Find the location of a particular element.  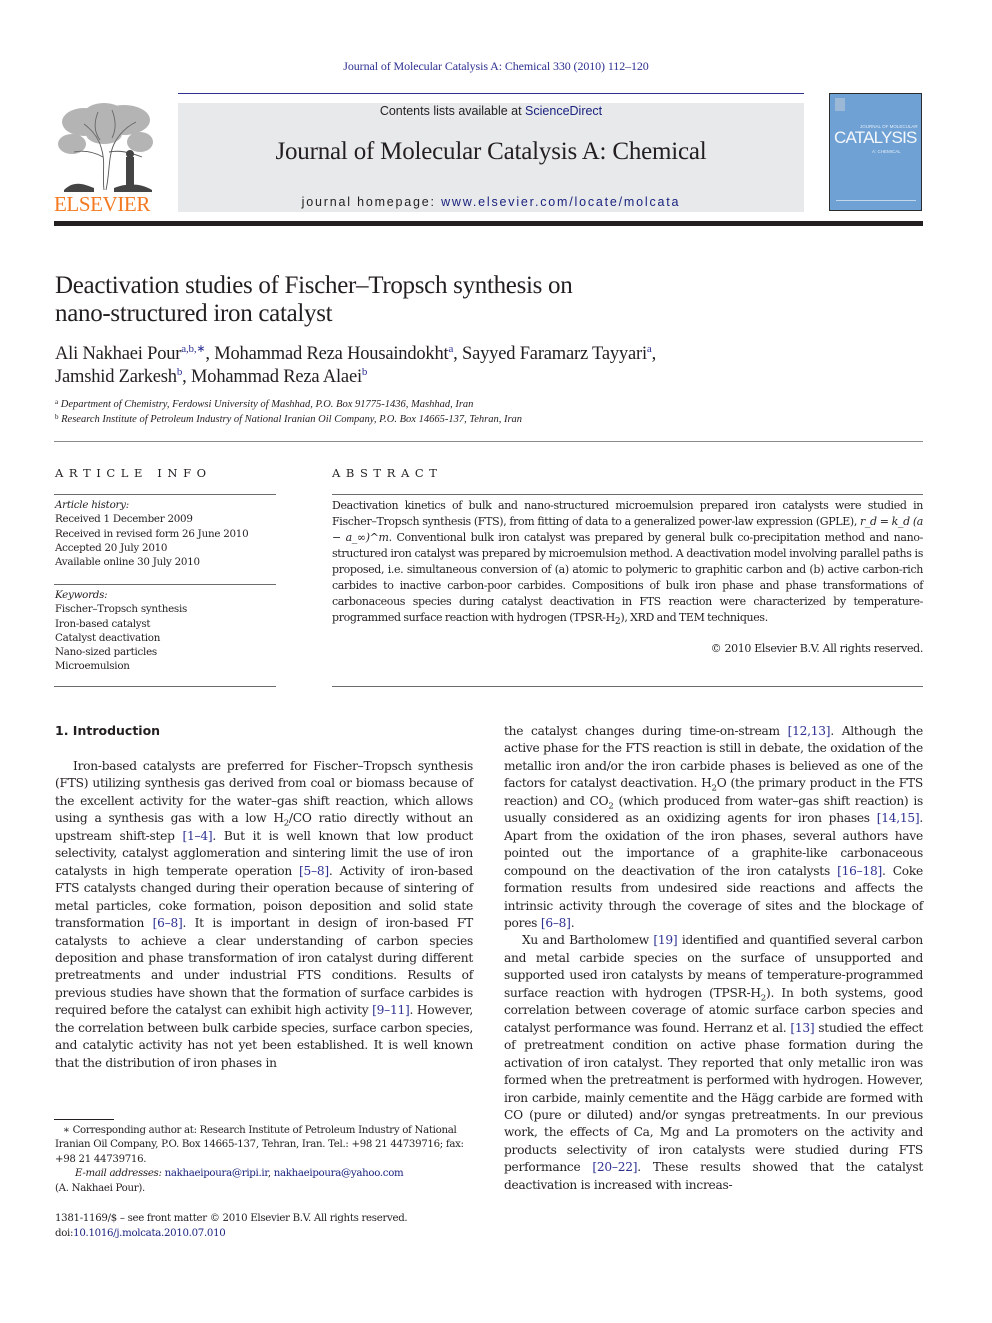

header-rule is located at coordinates (491, 93).